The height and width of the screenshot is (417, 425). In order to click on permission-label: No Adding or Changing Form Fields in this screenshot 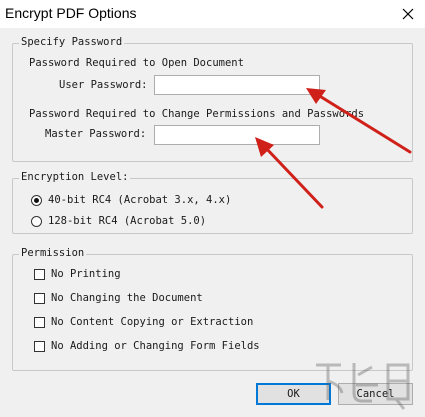, I will do `click(155, 346)`.